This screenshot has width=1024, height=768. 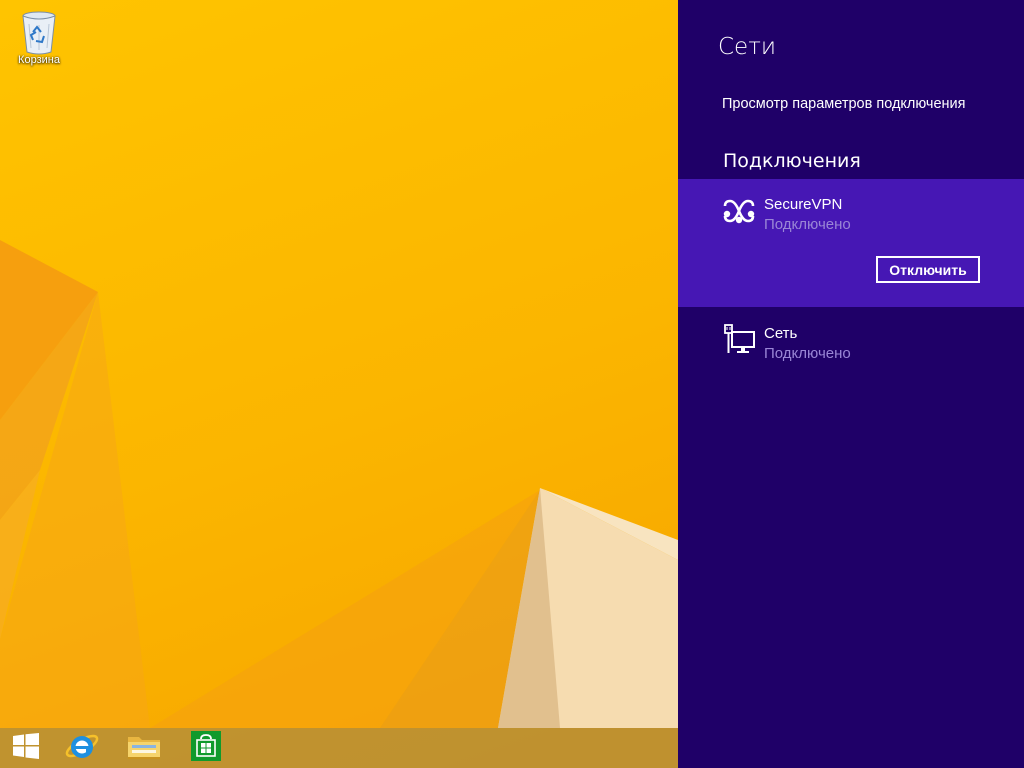 I want to click on internet-explorer-icon, so click(x=82, y=748).